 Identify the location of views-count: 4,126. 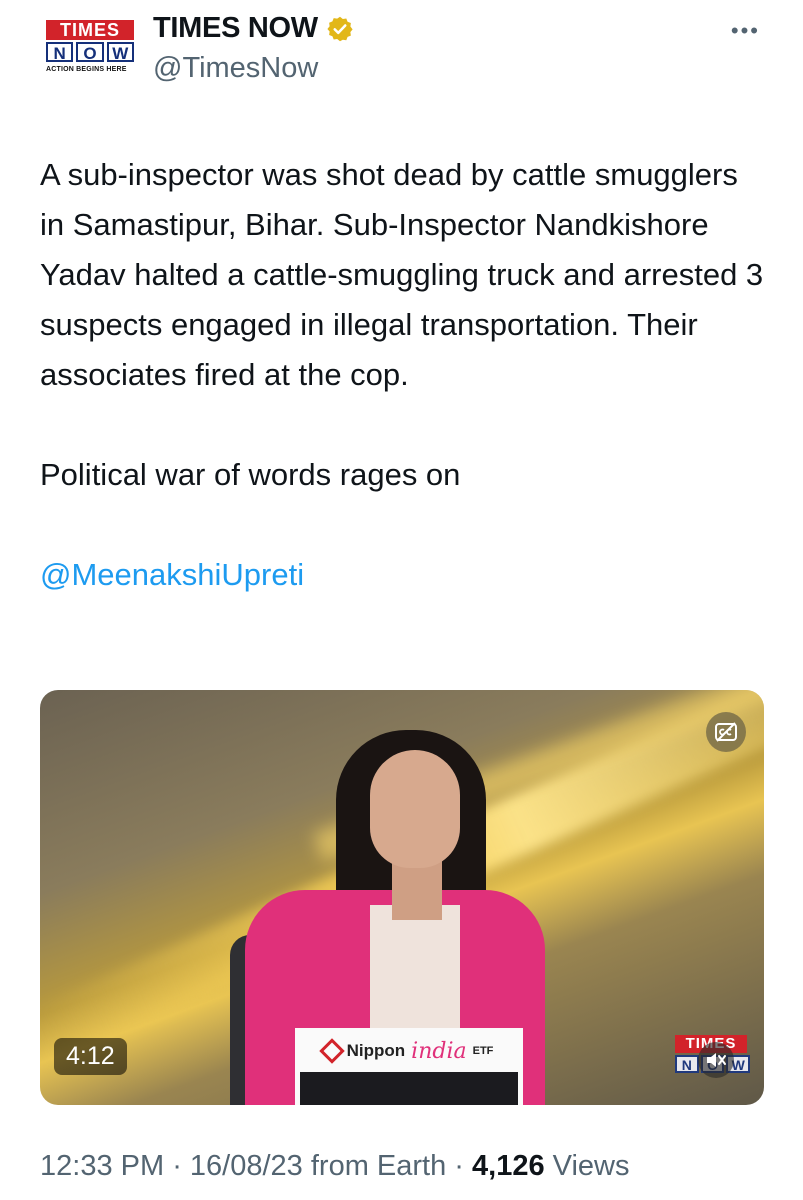
(508, 1166).